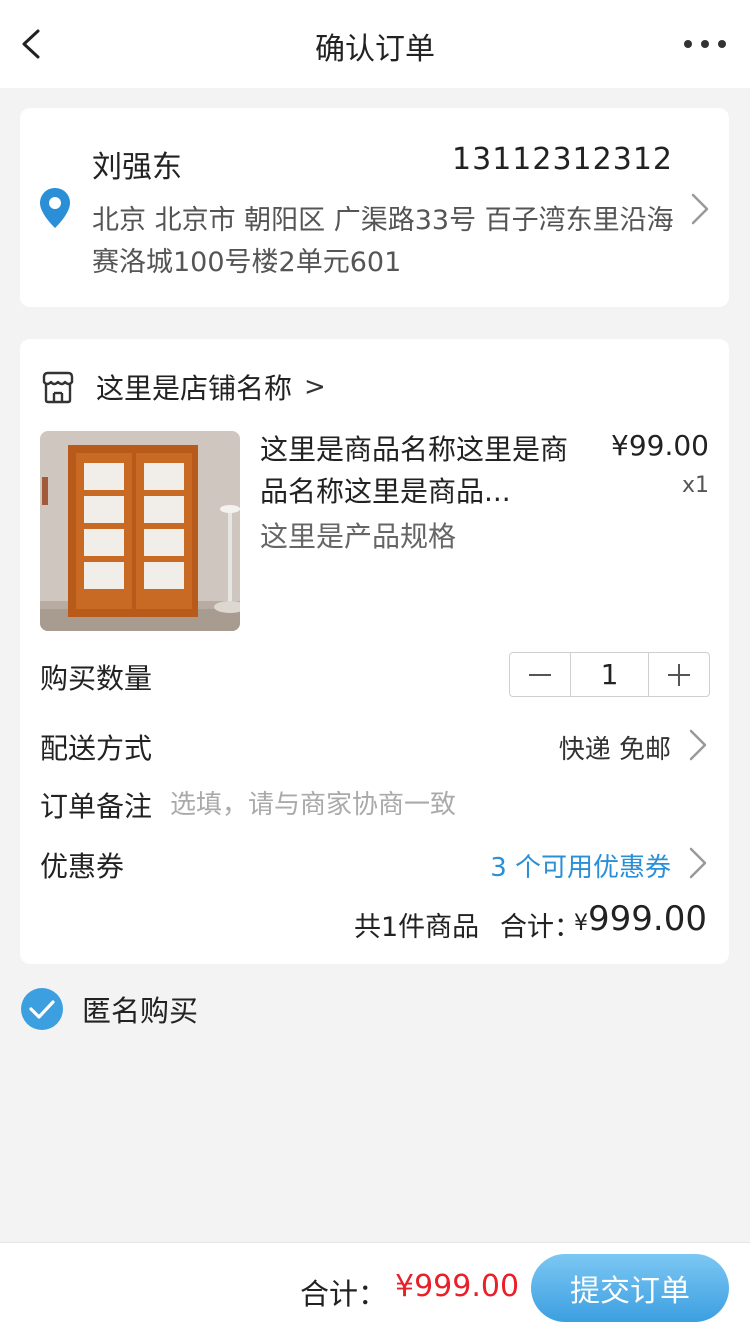  I want to click on quantity-value: 1, so click(609, 674).